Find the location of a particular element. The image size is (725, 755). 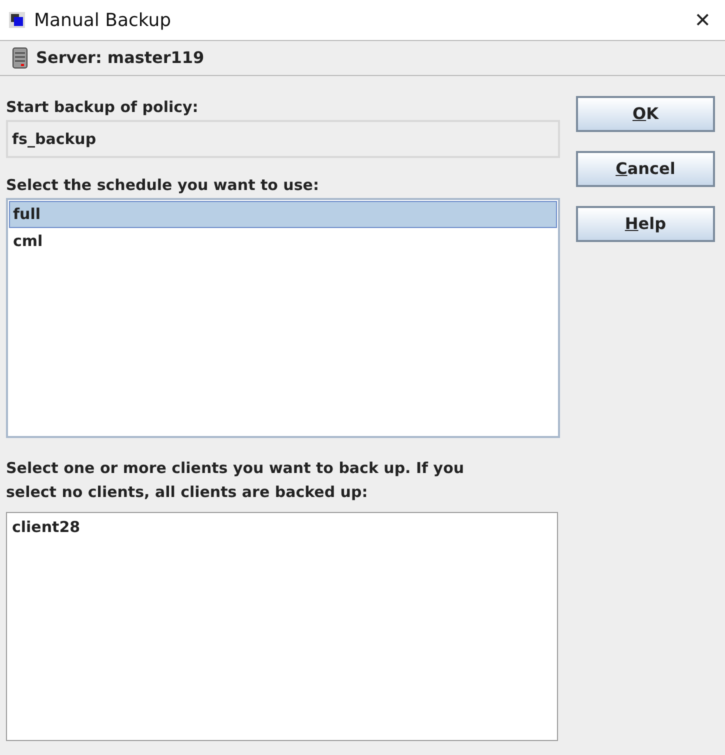

list-item: client28 is located at coordinates (282, 527).